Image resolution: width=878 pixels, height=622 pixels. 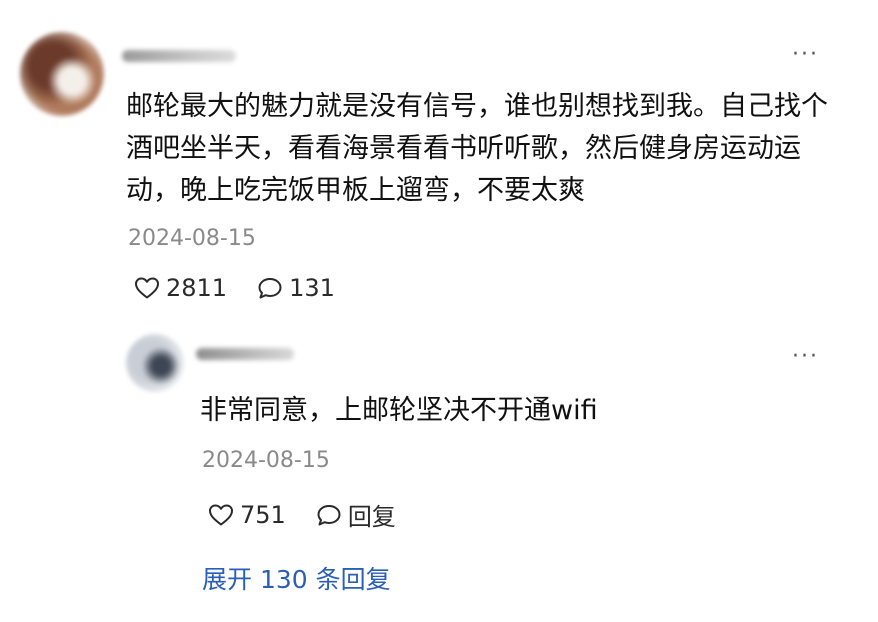 I want to click on comment-actions: 2811 131, so click(x=249, y=288).